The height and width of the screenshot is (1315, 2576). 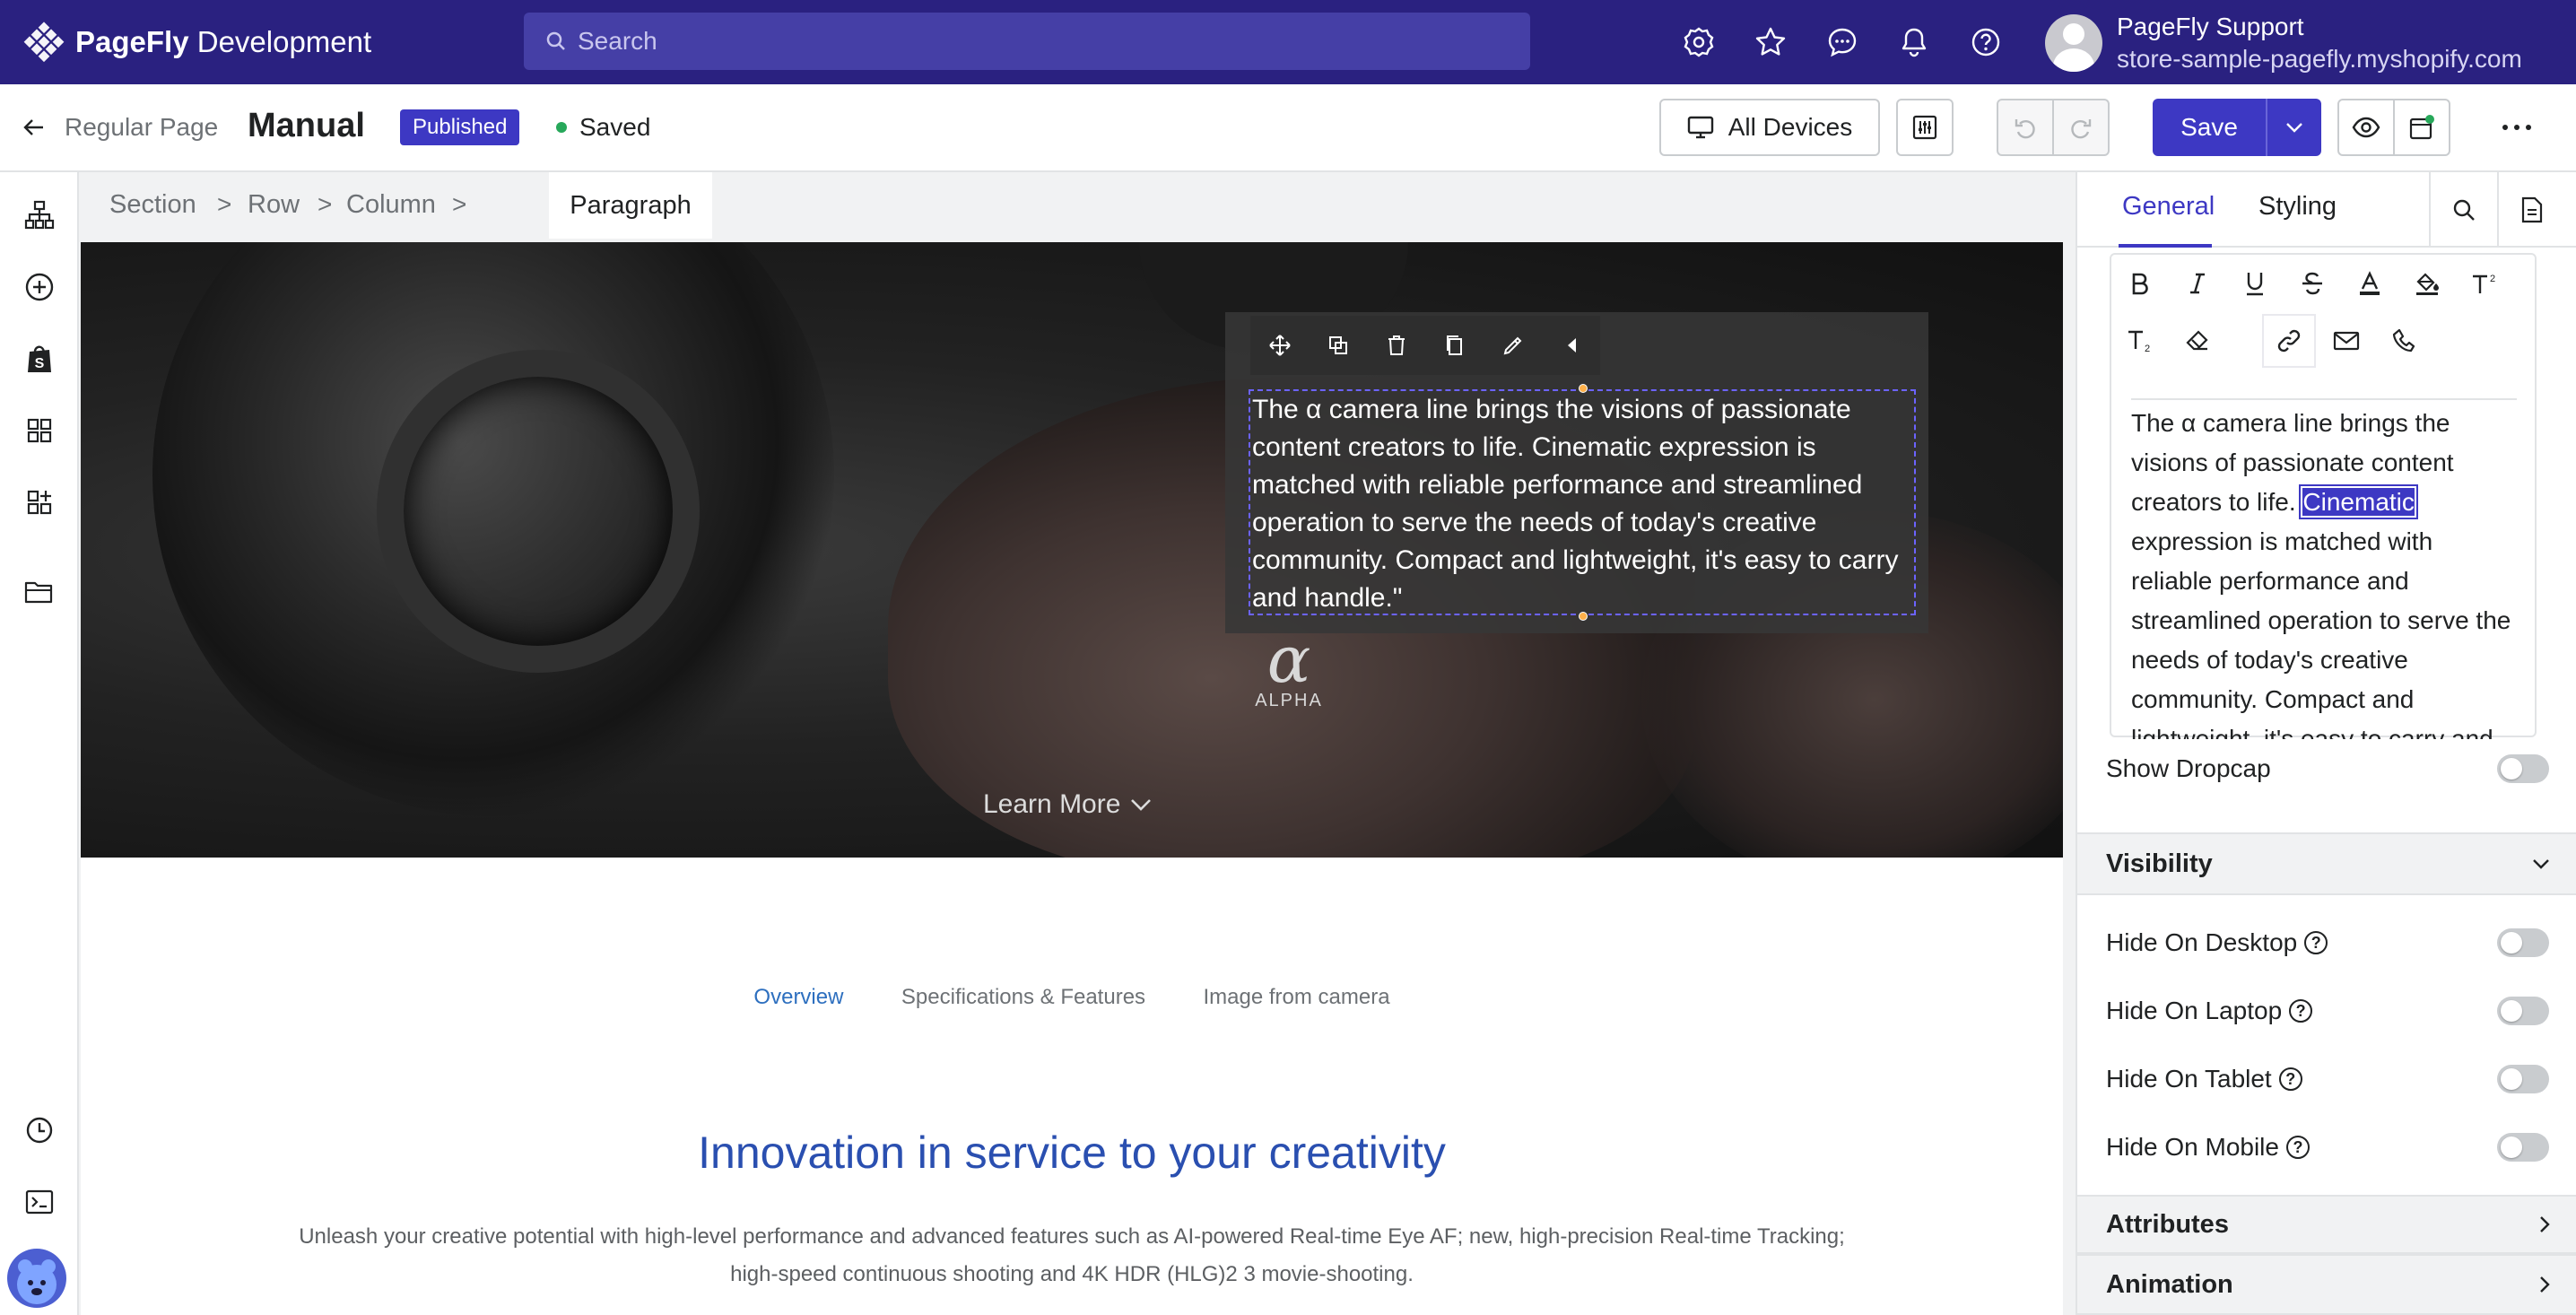 I want to click on tab-styling: Styling, so click(x=2297, y=207).